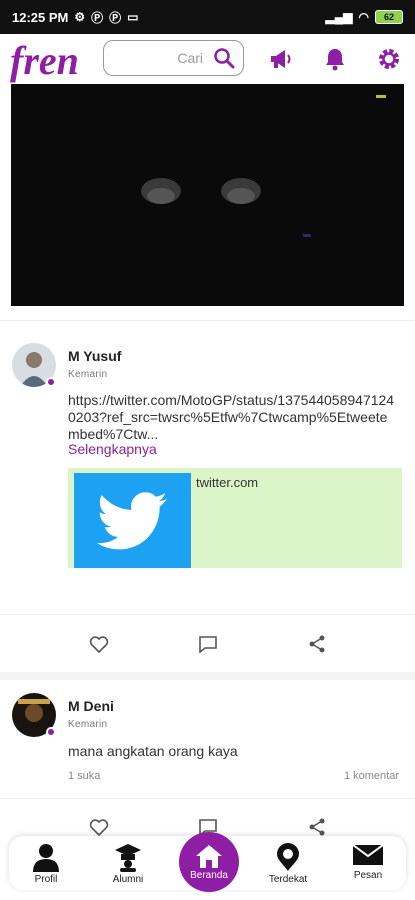  What do you see at coordinates (133, 17) in the screenshot?
I see `laptop-notification-icon: ▭` at bounding box center [133, 17].